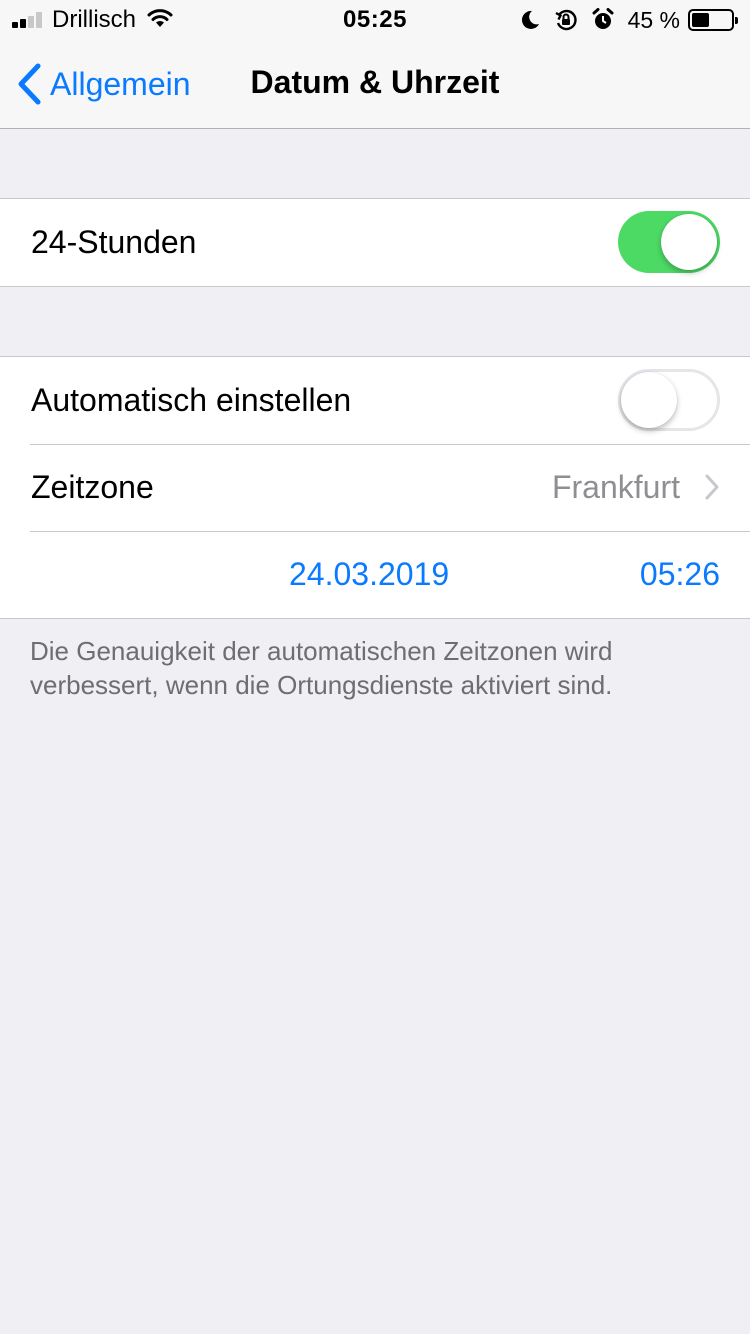 Image resolution: width=750 pixels, height=1334 pixels. Describe the element at coordinates (603, 20) in the screenshot. I see `alarm-icon` at that location.